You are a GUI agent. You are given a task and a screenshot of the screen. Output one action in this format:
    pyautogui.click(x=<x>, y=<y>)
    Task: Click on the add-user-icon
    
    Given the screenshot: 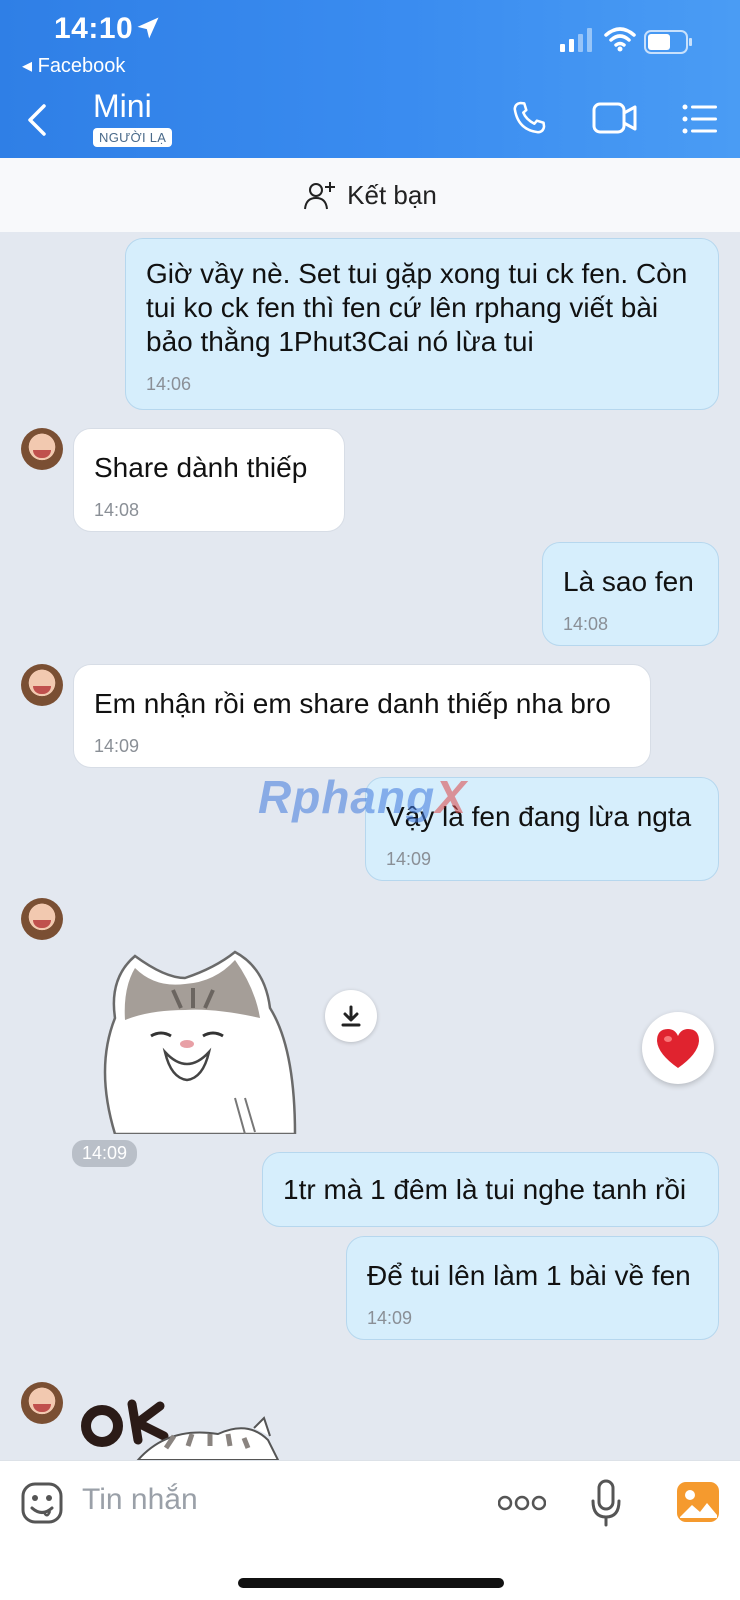 What is the action you would take?
    pyautogui.click(x=320, y=196)
    